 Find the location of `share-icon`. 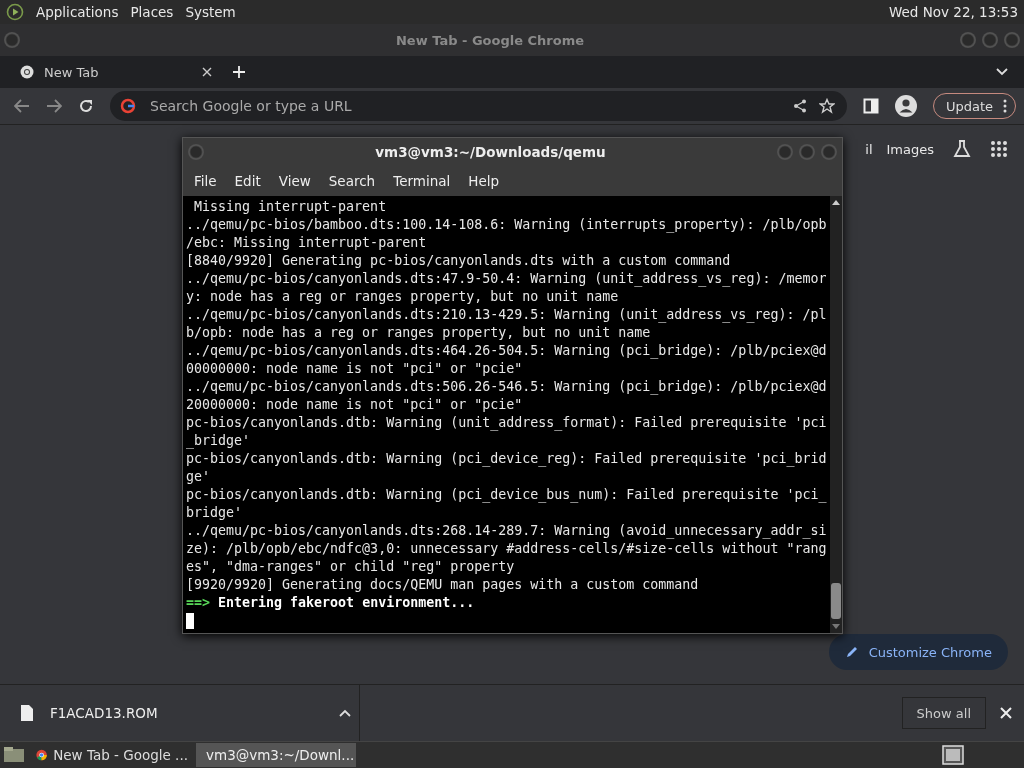

share-icon is located at coordinates (799, 106).